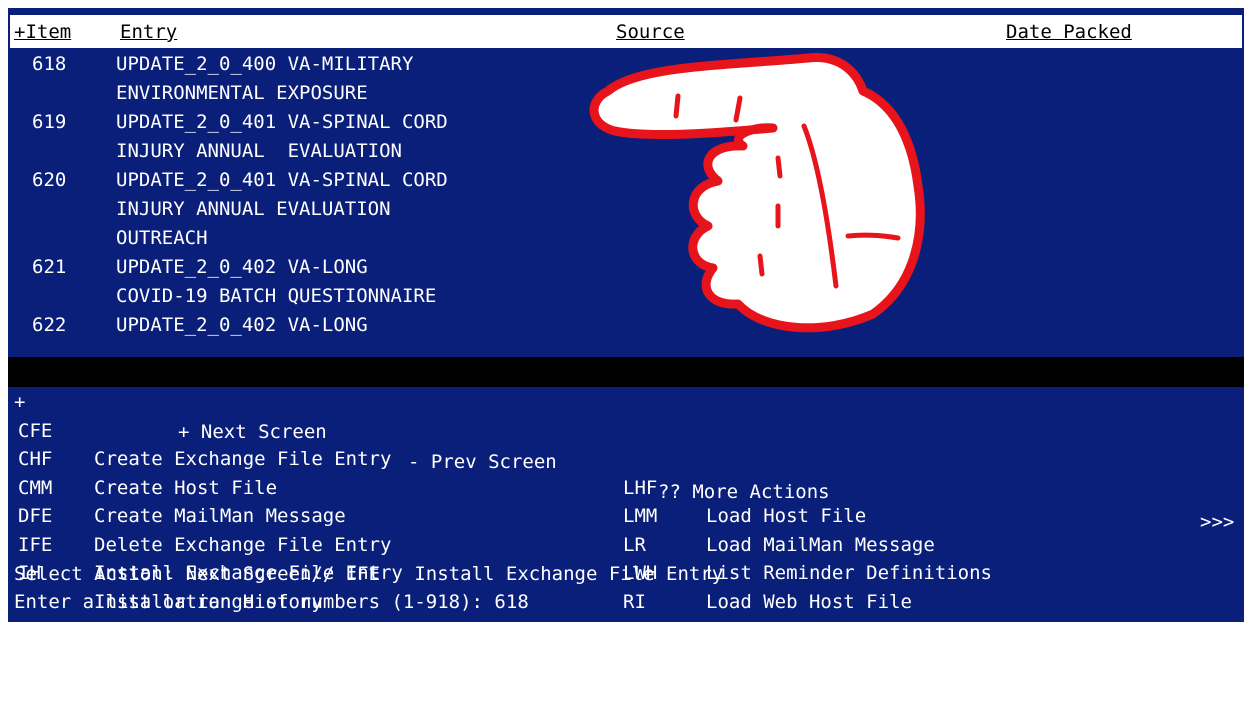  I want to click on action-repack: RP, so click(634, 630).